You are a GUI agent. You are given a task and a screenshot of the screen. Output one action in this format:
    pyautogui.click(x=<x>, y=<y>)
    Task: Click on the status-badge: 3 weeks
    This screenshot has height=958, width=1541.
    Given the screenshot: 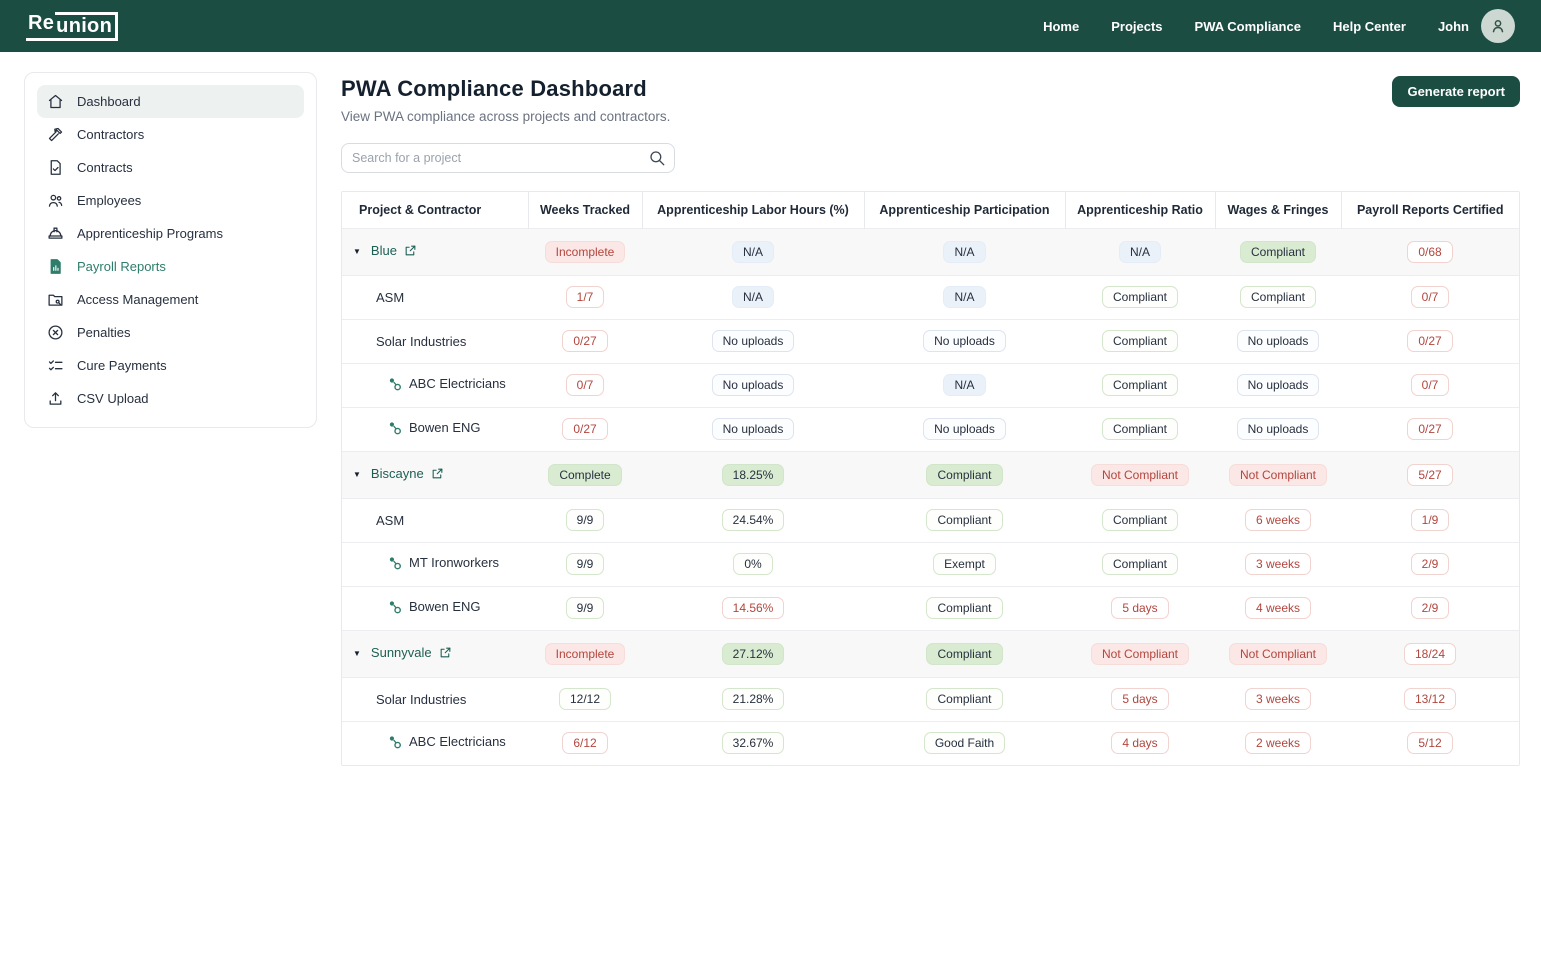 What is the action you would take?
    pyautogui.click(x=1278, y=564)
    